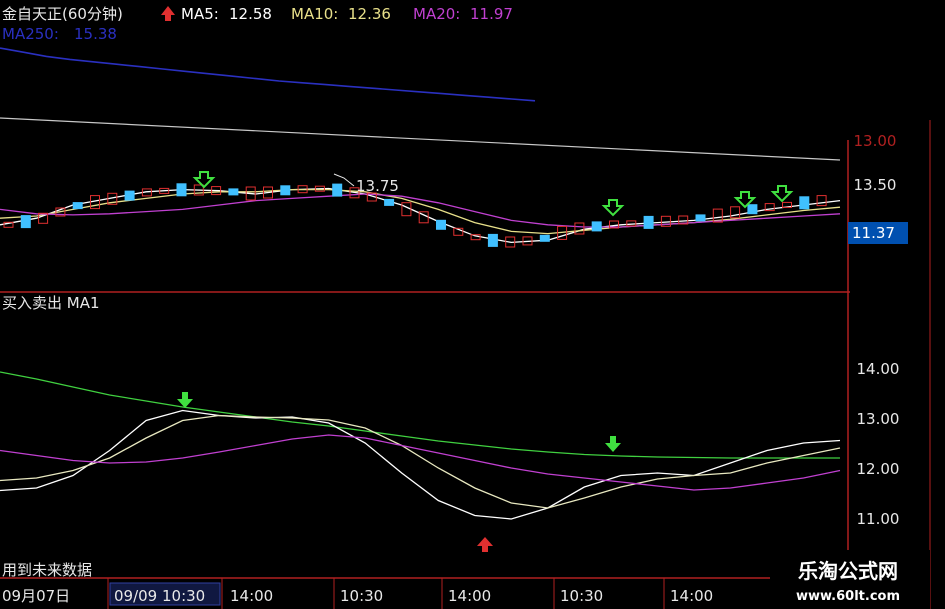 The width and height of the screenshot is (945, 609). What do you see at coordinates (878, 519) in the screenshot?
I see `ind-tick-1100: 11.00` at bounding box center [878, 519].